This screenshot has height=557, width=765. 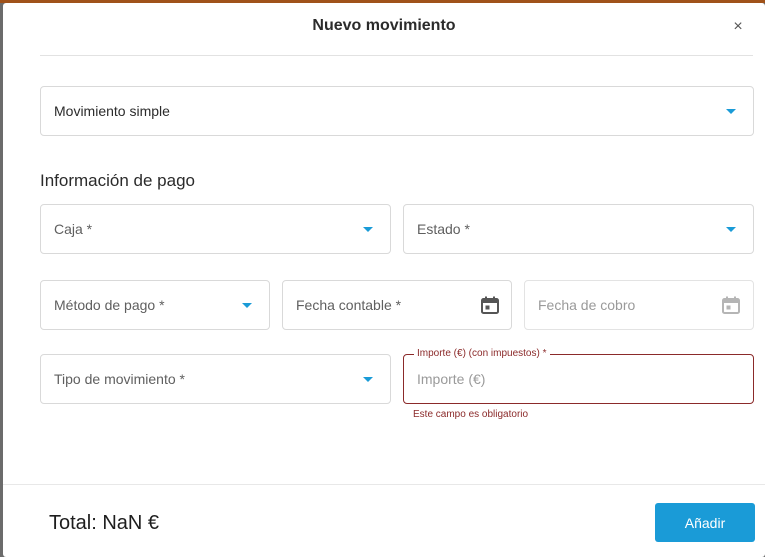 What do you see at coordinates (104, 523) in the screenshot?
I see `total-amount: Total: NaN €` at bounding box center [104, 523].